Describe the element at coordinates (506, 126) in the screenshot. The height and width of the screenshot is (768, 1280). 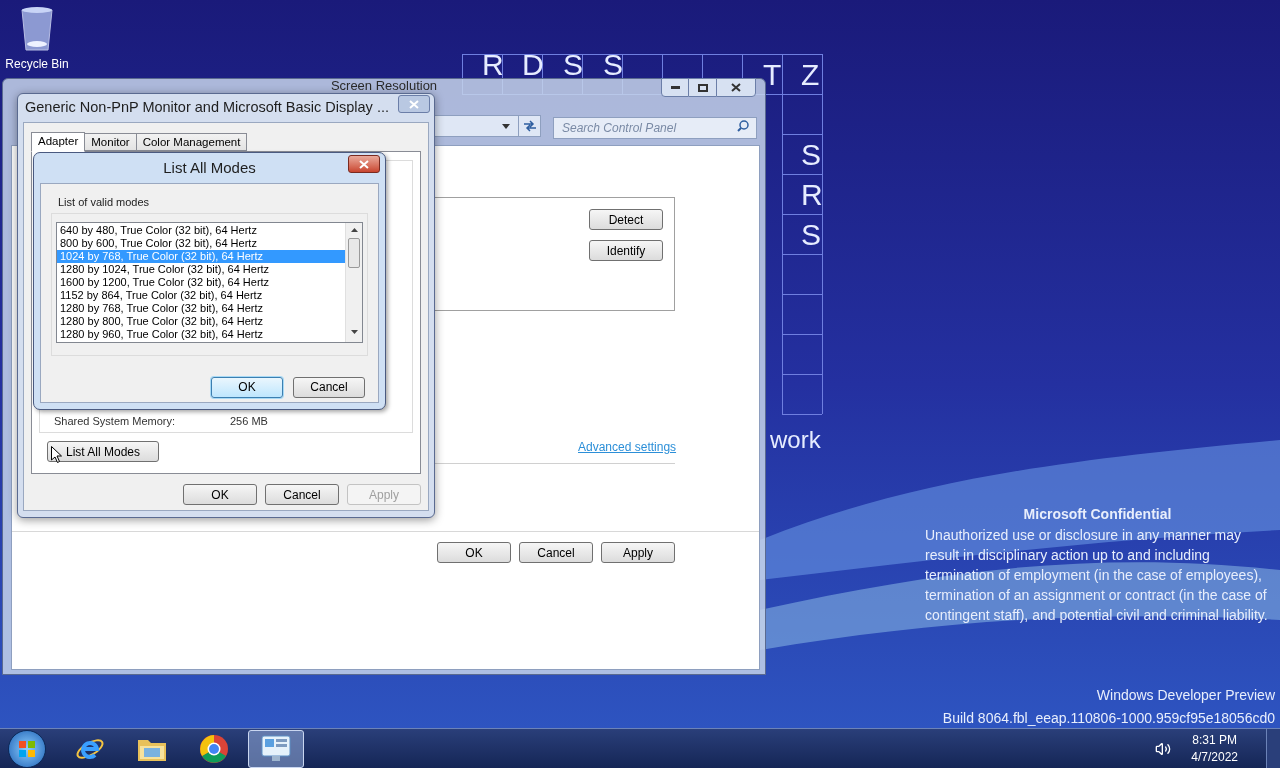
I see `caret-icon` at that location.